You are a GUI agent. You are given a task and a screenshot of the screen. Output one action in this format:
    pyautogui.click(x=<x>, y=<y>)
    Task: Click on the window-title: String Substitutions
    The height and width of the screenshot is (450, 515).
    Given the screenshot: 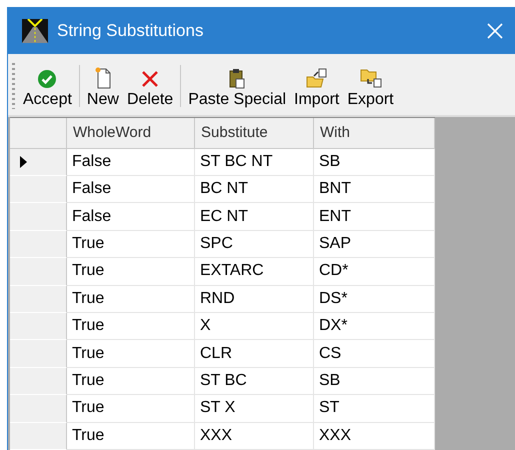 What is the action you would take?
    pyautogui.click(x=130, y=30)
    